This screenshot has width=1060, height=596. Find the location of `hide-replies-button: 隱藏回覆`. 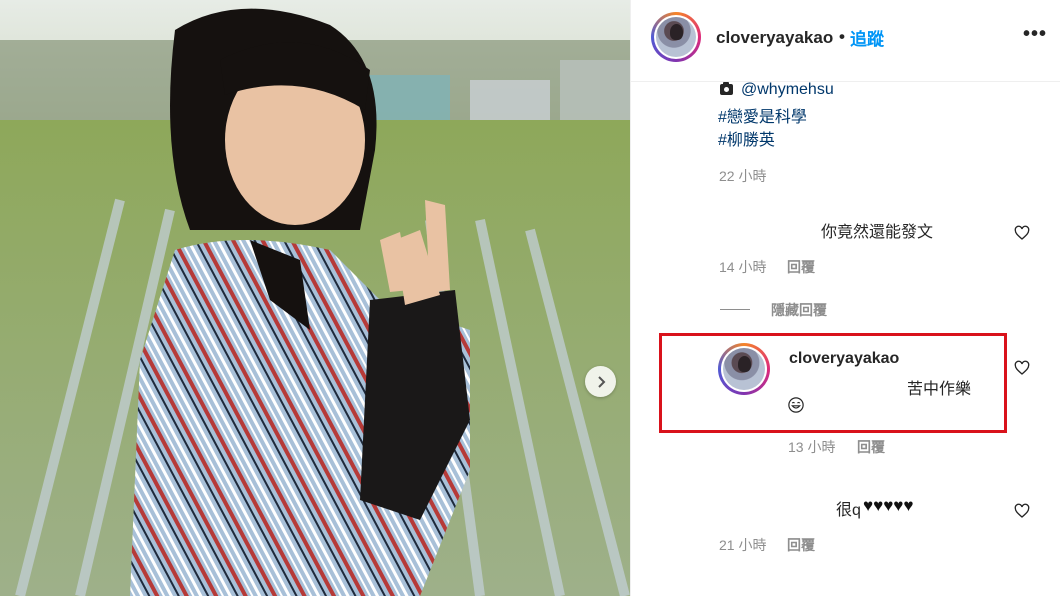

hide-replies-button: 隱藏回覆 is located at coordinates (799, 310).